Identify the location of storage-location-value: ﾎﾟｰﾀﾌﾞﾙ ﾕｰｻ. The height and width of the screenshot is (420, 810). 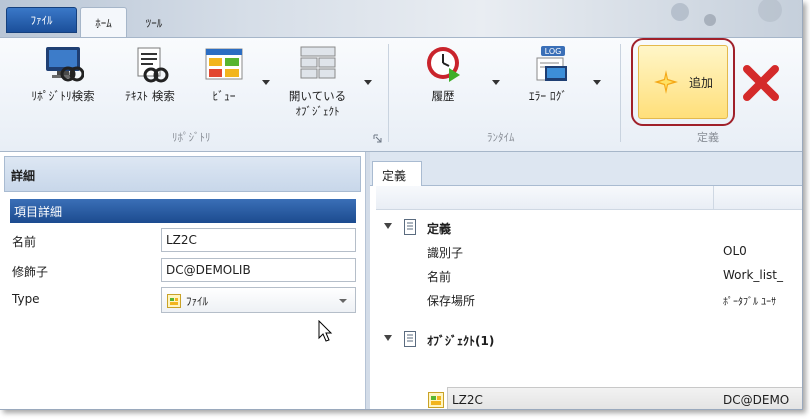
(750, 302).